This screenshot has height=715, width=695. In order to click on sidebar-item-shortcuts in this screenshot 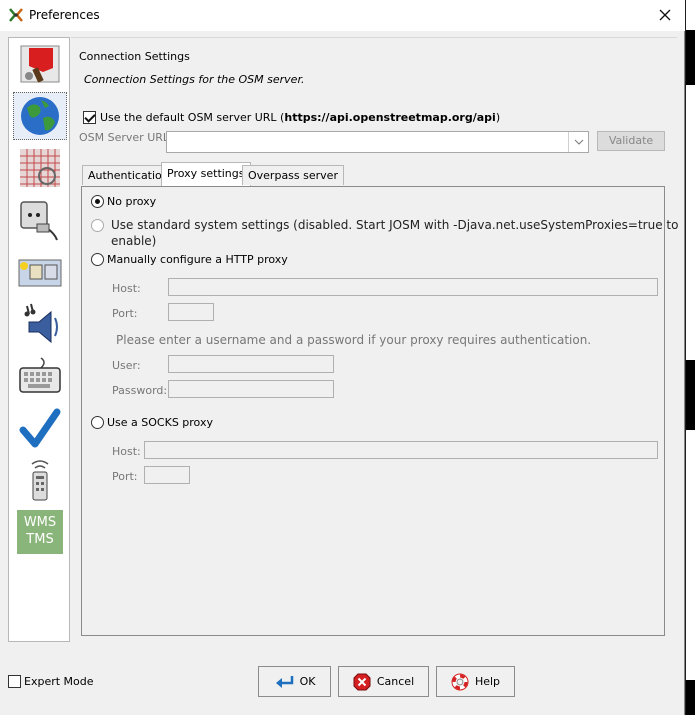, I will do `click(40, 376)`.